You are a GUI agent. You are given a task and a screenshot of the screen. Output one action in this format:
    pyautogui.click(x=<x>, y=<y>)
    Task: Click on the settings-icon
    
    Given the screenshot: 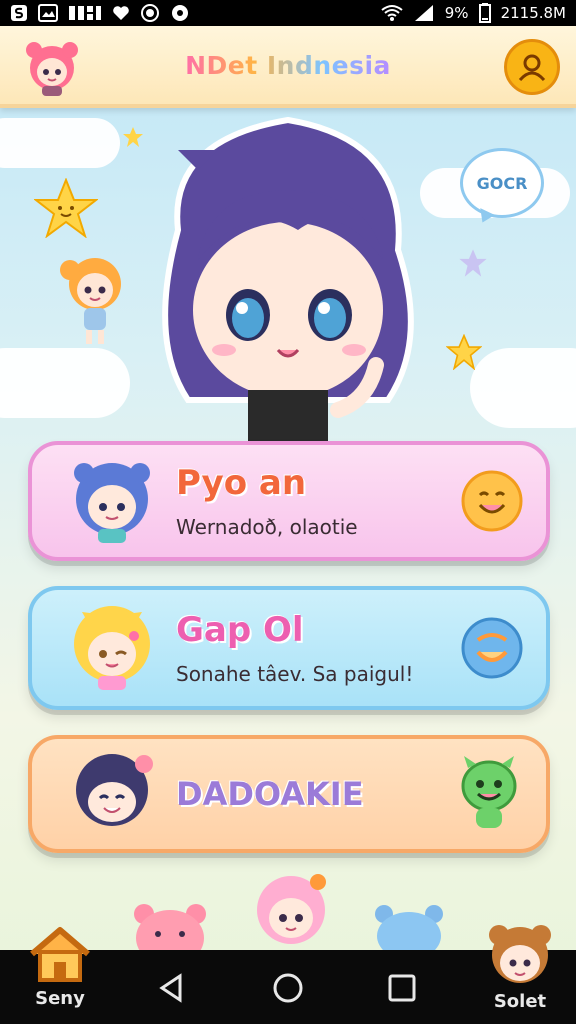 What is the action you would take?
    pyautogui.click(x=180, y=13)
    